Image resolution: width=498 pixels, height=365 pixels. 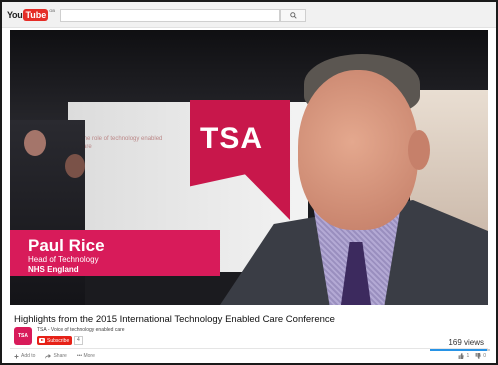 I want to click on speaker-ear, so click(x=419, y=150).